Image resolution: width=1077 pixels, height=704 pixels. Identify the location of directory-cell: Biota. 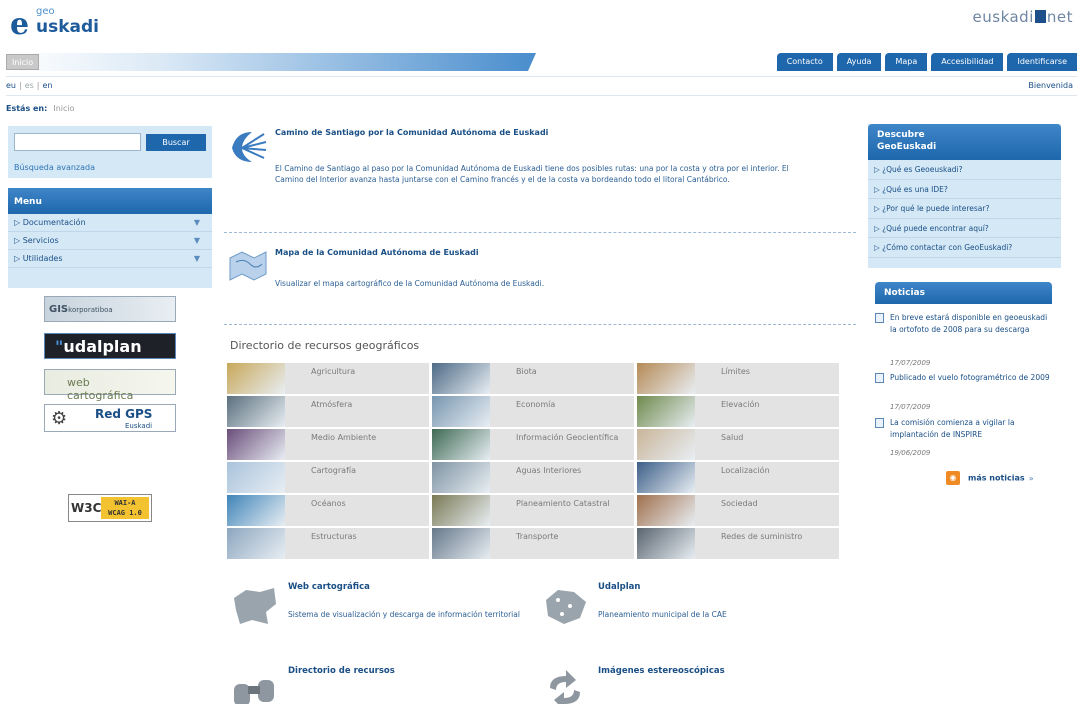
(533, 378).